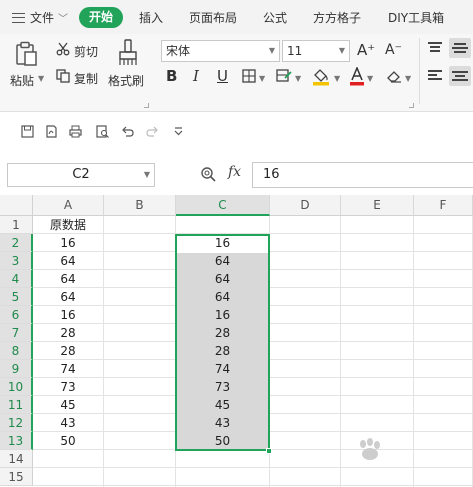 The image size is (473, 487). What do you see at coordinates (68, 423) in the screenshot?
I see `cell-a12: 43` at bounding box center [68, 423].